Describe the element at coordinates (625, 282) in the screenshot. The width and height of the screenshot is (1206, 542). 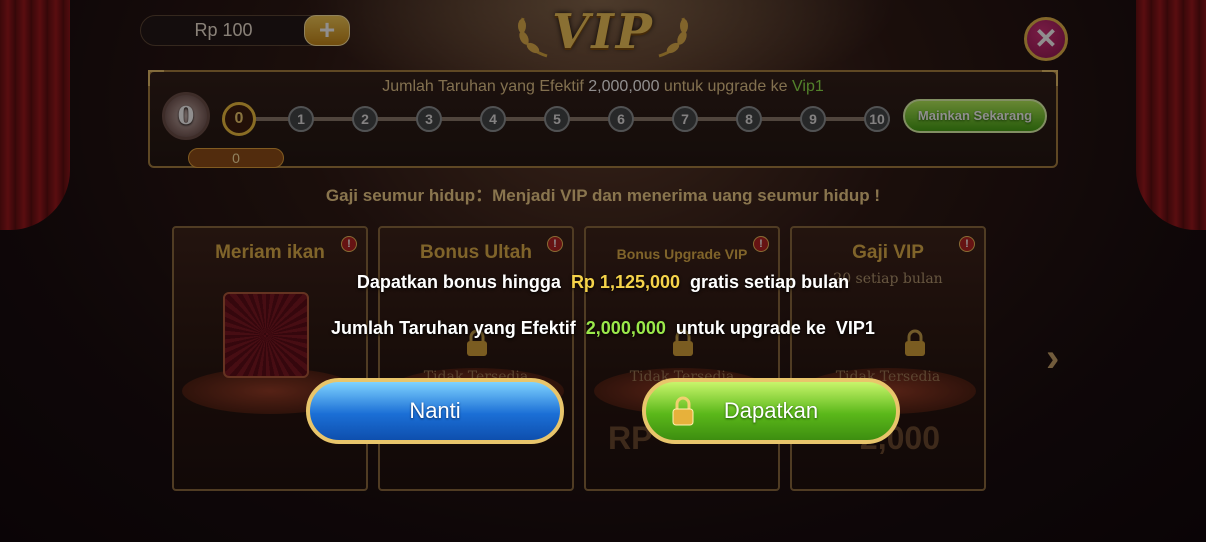
I see `popup-bonus-amount: Rp 1,125,000` at that location.